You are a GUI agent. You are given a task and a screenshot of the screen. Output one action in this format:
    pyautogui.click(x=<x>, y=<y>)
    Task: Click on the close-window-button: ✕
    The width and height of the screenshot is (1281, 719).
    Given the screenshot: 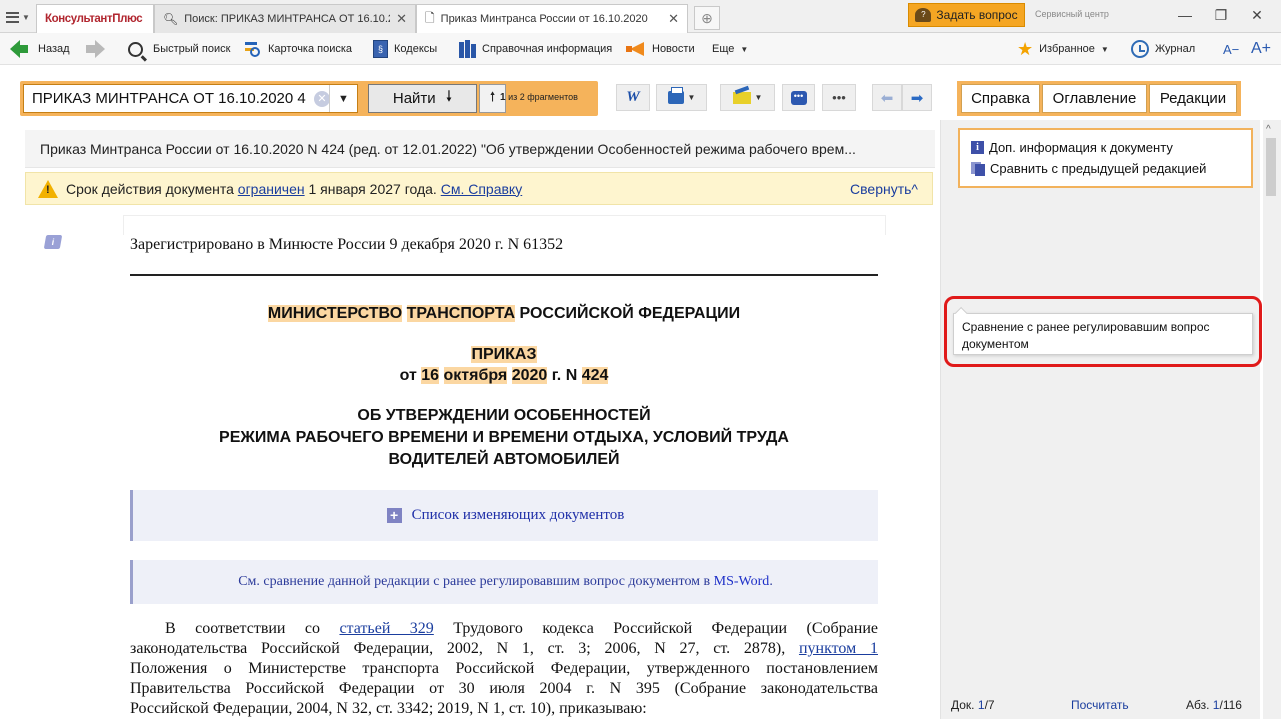 What is the action you would take?
    pyautogui.click(x=1257, y=15)
    